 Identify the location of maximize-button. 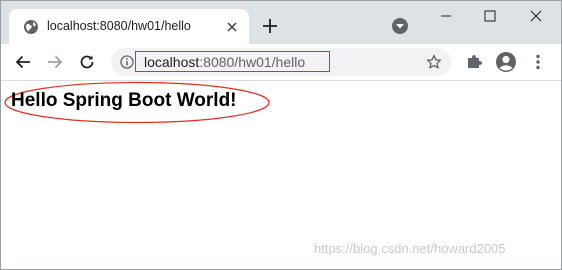
(490, 16).